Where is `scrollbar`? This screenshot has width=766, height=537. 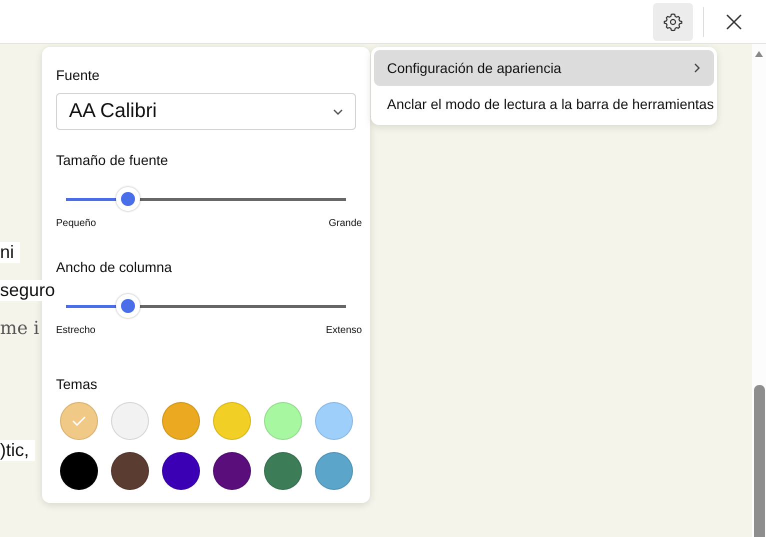
scrollbar is located at coordinates (759, 290).